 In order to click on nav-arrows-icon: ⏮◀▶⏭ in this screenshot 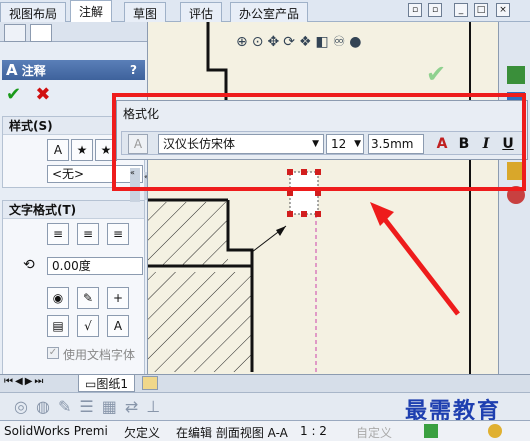, I will do `click(24, 381)`.